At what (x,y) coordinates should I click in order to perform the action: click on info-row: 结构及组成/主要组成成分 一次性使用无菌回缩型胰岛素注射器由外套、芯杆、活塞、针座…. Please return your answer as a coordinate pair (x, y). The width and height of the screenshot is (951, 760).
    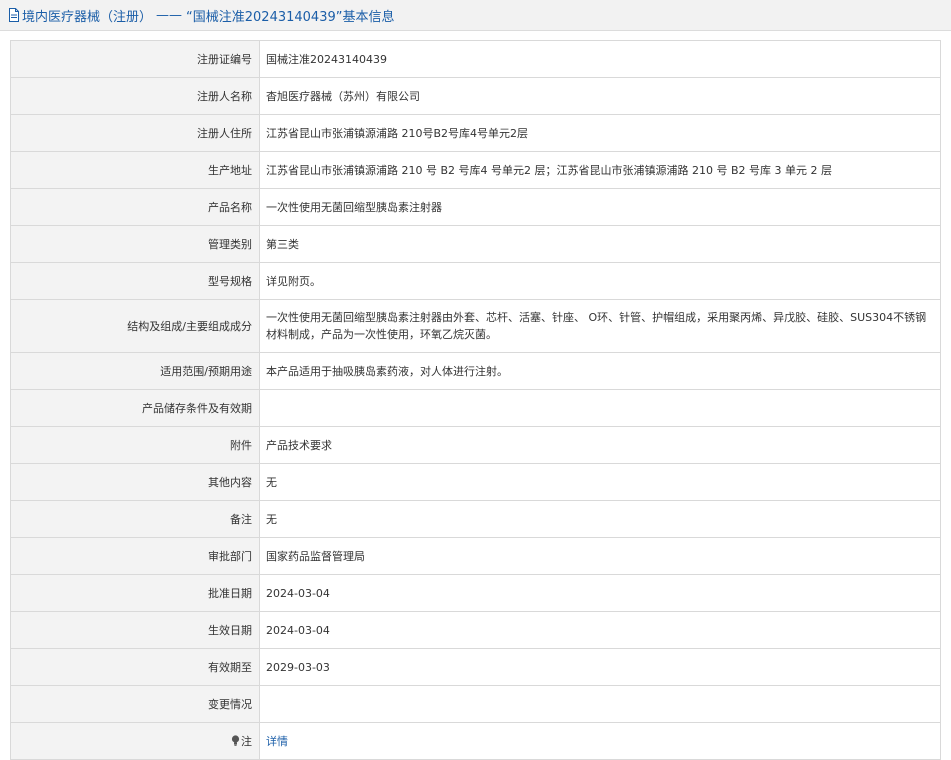
    Looking at the image, I should click on (475, 326).